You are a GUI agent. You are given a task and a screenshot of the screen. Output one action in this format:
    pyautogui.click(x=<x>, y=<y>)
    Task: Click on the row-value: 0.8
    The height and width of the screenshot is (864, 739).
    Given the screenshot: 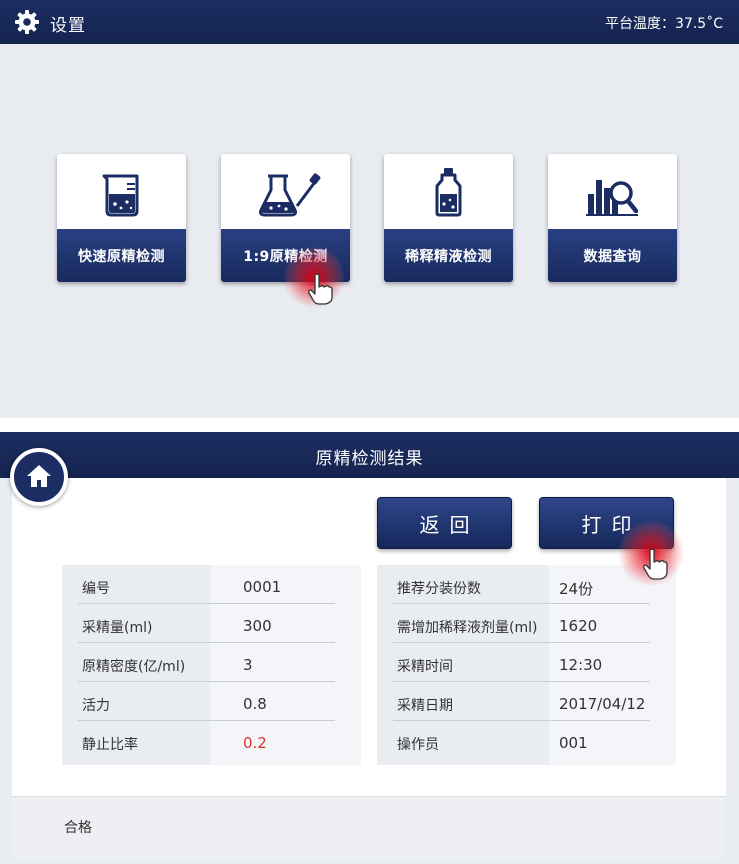 What is the action you would take?
    pyautogui.click(x=255, y=704)
    